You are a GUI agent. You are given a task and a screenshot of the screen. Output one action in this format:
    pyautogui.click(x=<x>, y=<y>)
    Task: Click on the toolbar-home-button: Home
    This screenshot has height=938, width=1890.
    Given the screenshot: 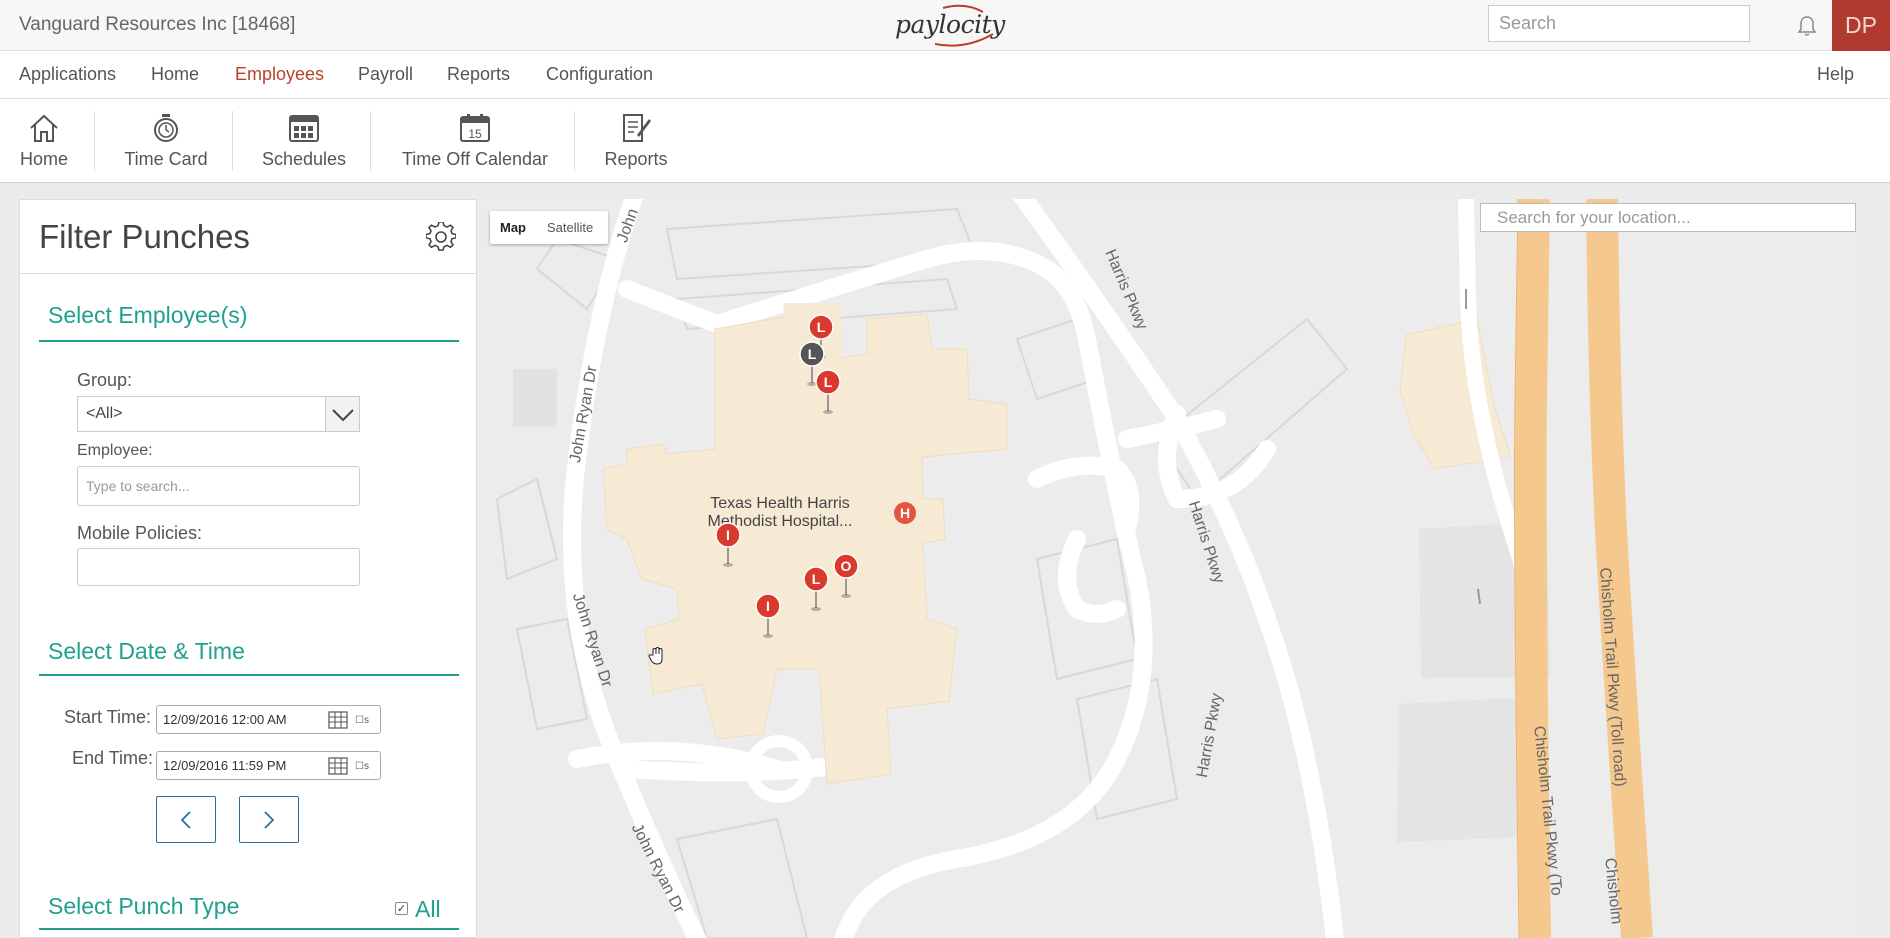 What is the action you would take?
    pyautogui.click(x=44, y=141)
    